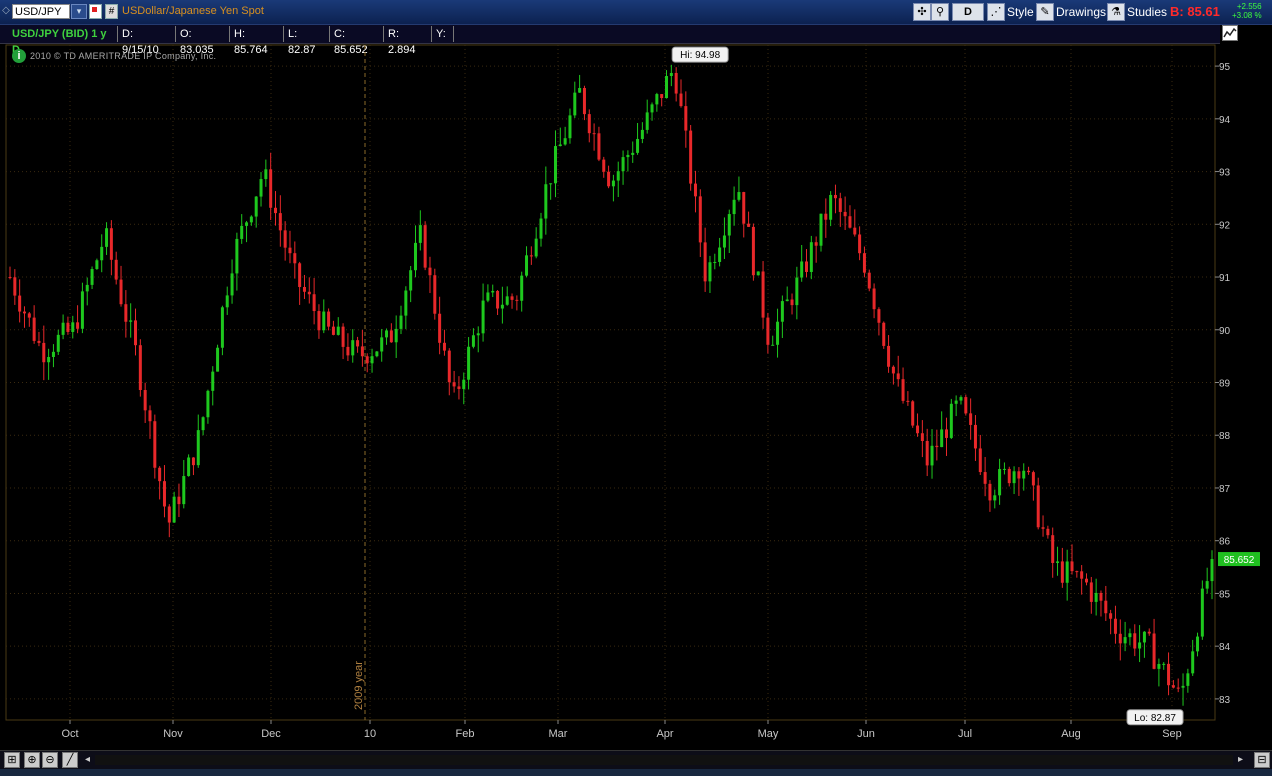  I want to click on color-link-icon, so click(95, 11).